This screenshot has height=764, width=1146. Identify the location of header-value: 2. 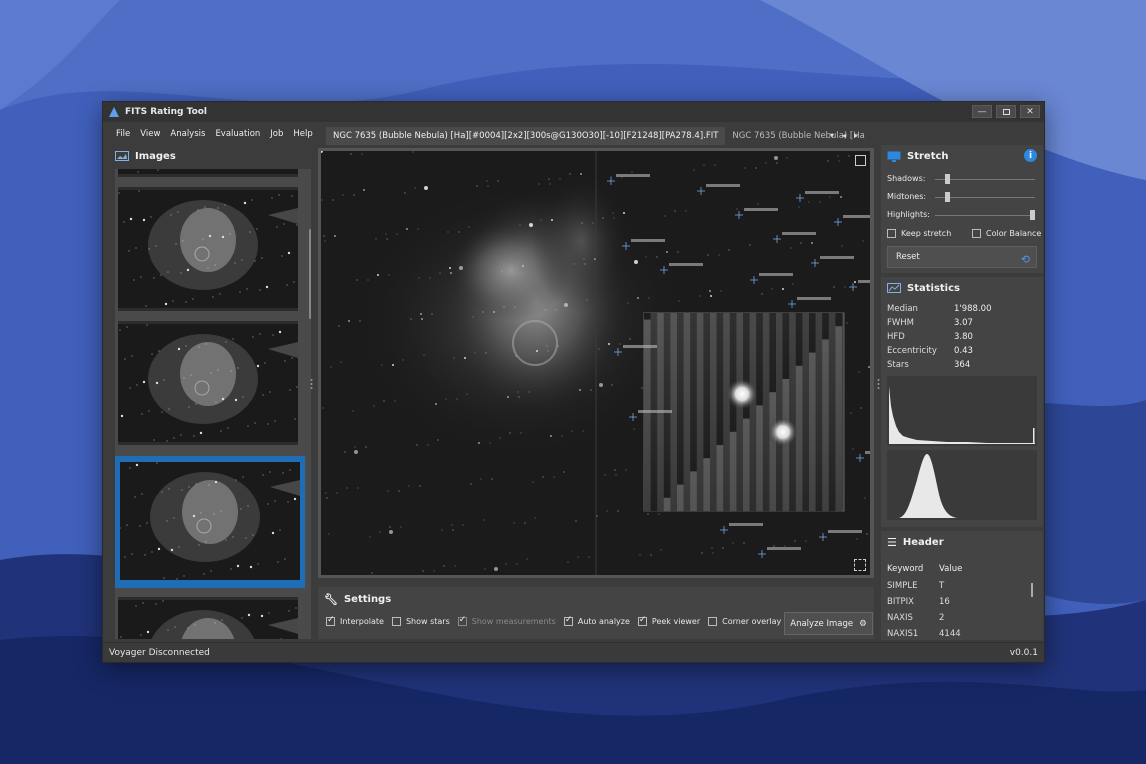
(942, 618).